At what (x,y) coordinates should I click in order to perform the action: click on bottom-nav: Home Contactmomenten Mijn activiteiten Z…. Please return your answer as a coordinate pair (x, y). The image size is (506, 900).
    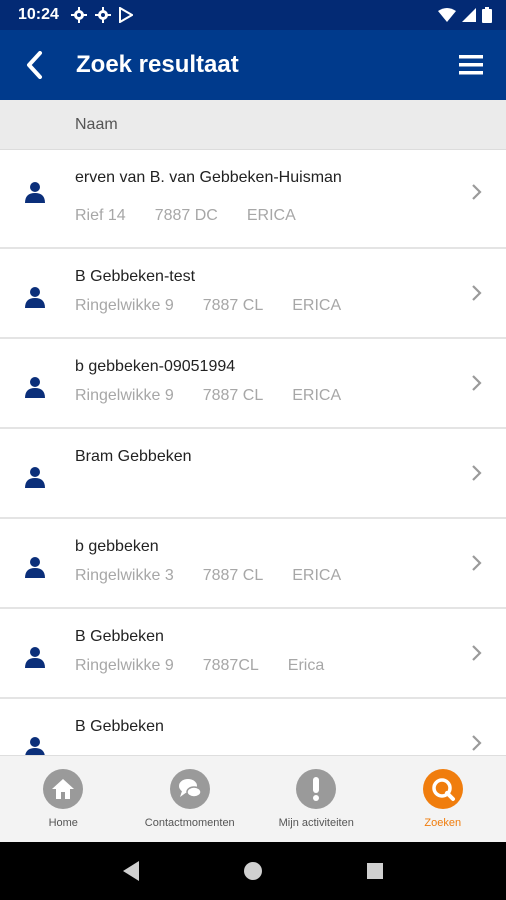
    Looking at the image, I should click on (253, 798).